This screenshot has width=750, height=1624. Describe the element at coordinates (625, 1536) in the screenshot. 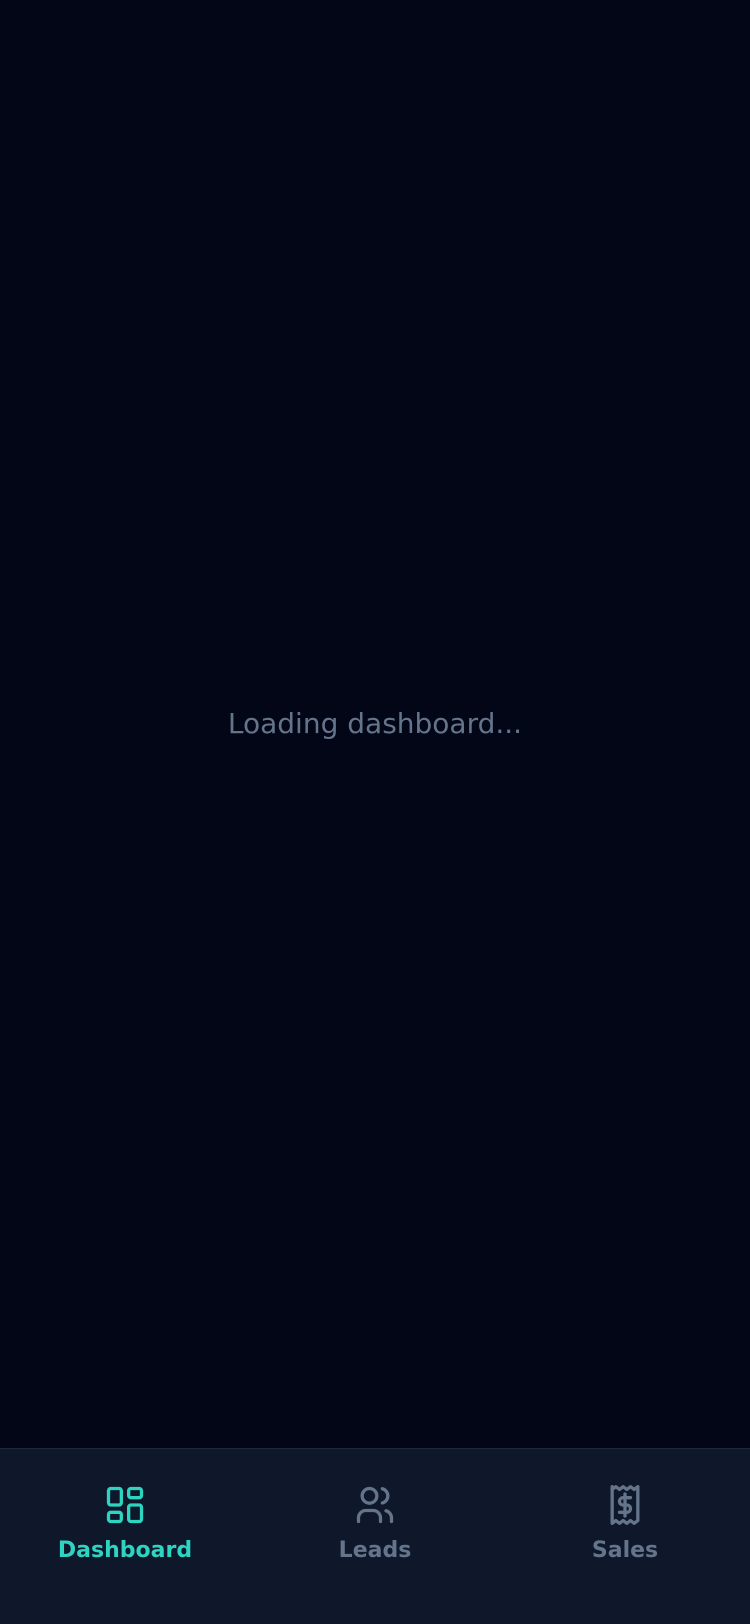

I see `tab-sales: Sales` at that location.